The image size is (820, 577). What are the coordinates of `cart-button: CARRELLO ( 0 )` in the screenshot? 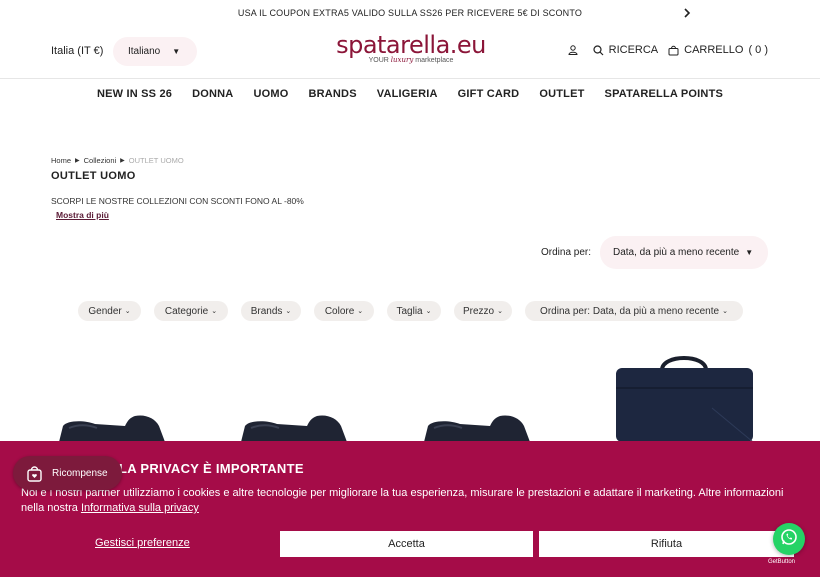 It's located at (718, 50).